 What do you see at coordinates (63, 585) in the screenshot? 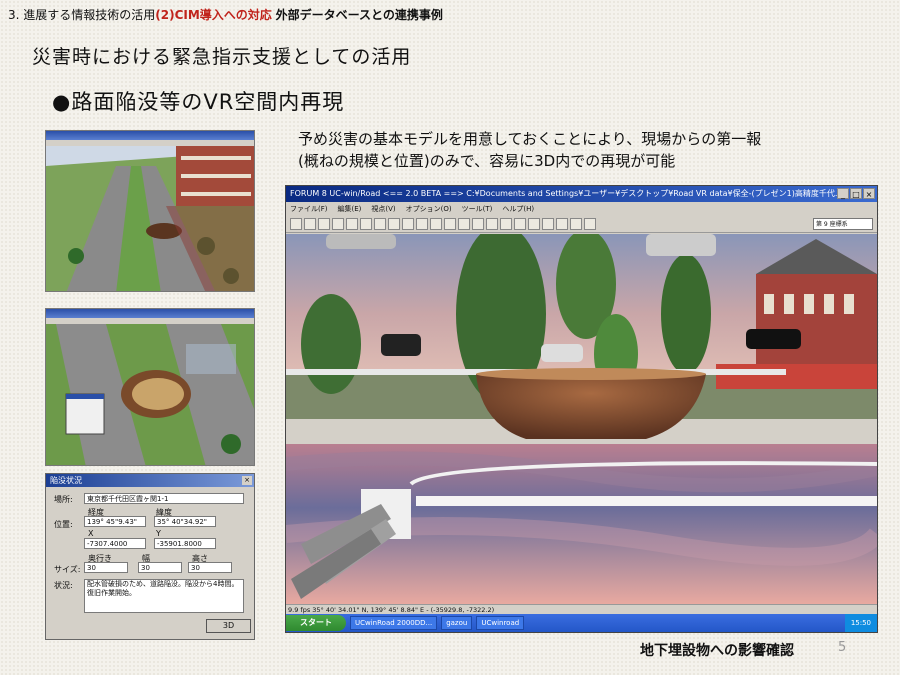
I see `status-label: 状況:` at bounding box center [63, 585].